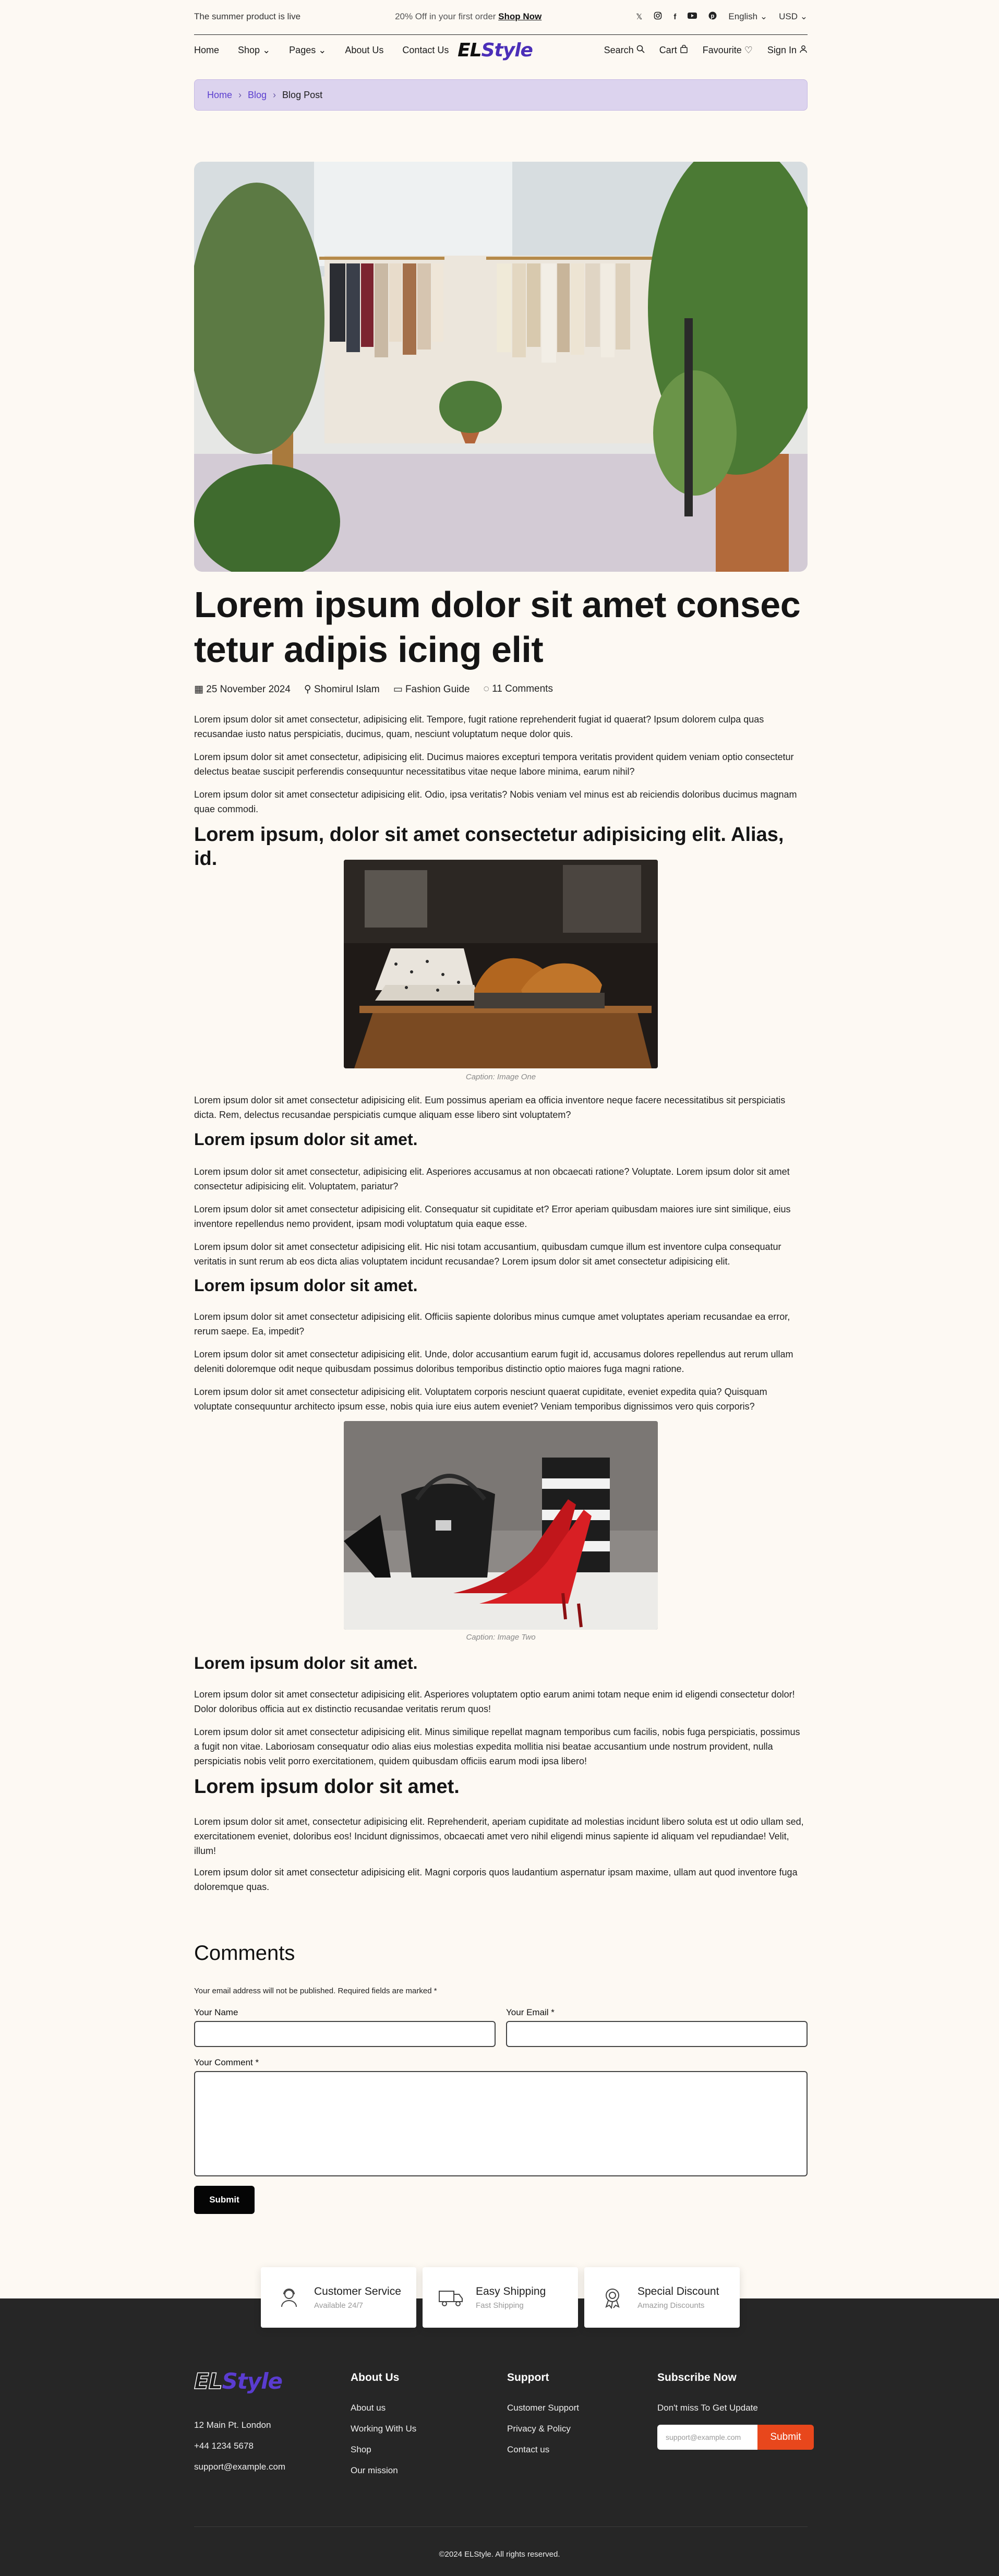  Describe the element at coordinates (384, 2470) in the screenshot. I see `footer-link: Our mission` at that location.